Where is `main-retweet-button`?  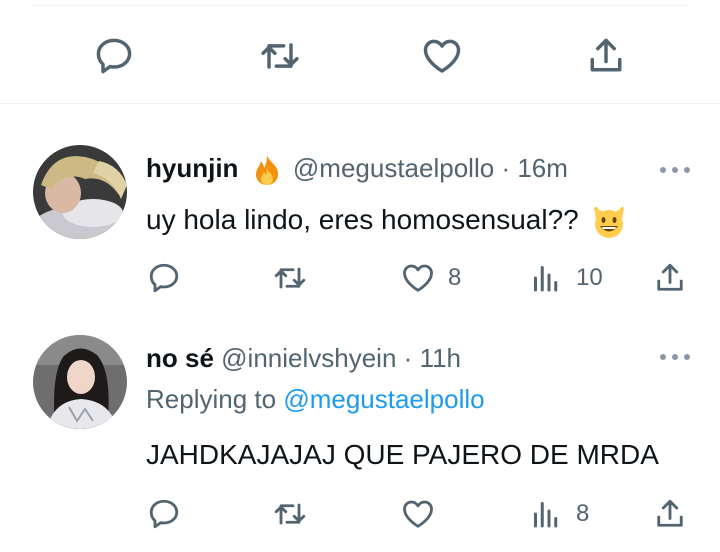 main-retweet-button is located at coordinates (280, 56).